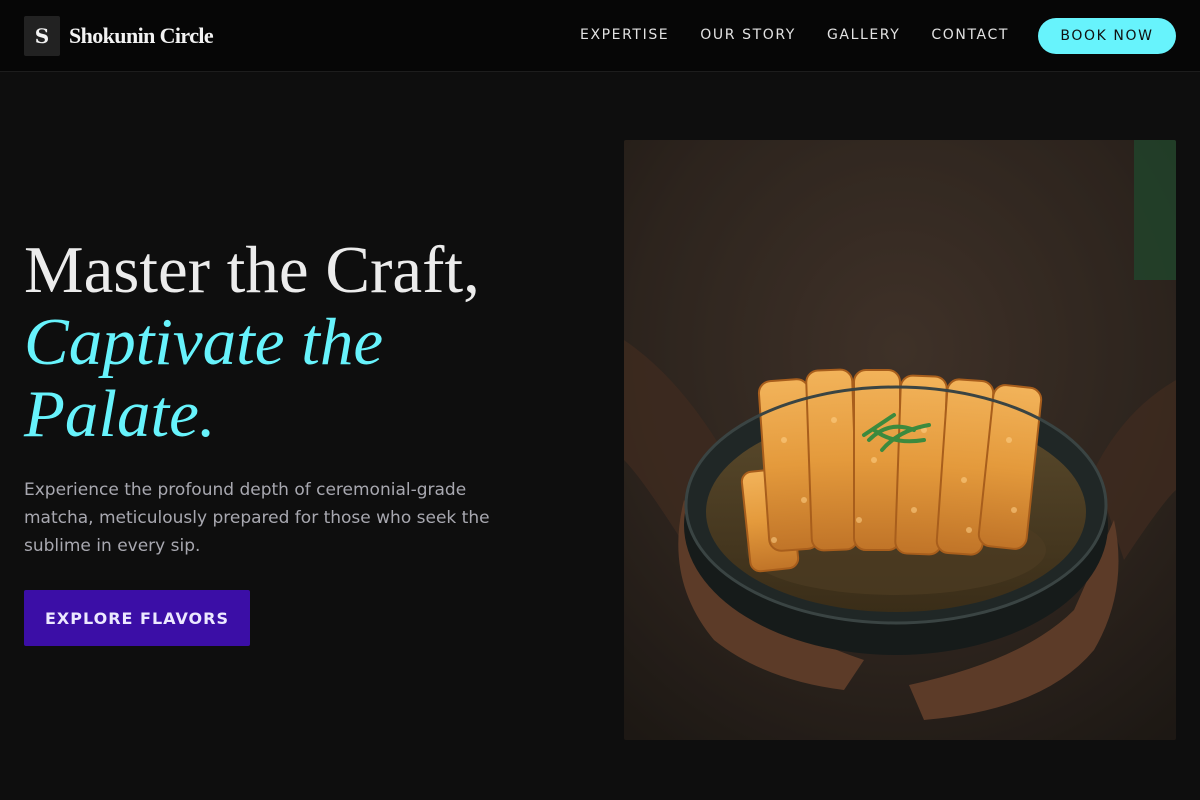 Image resolution: width=1200 pixels, height=800 pixels. I want to click on headline-line-1: Master the Craft,, so click(252, 270).